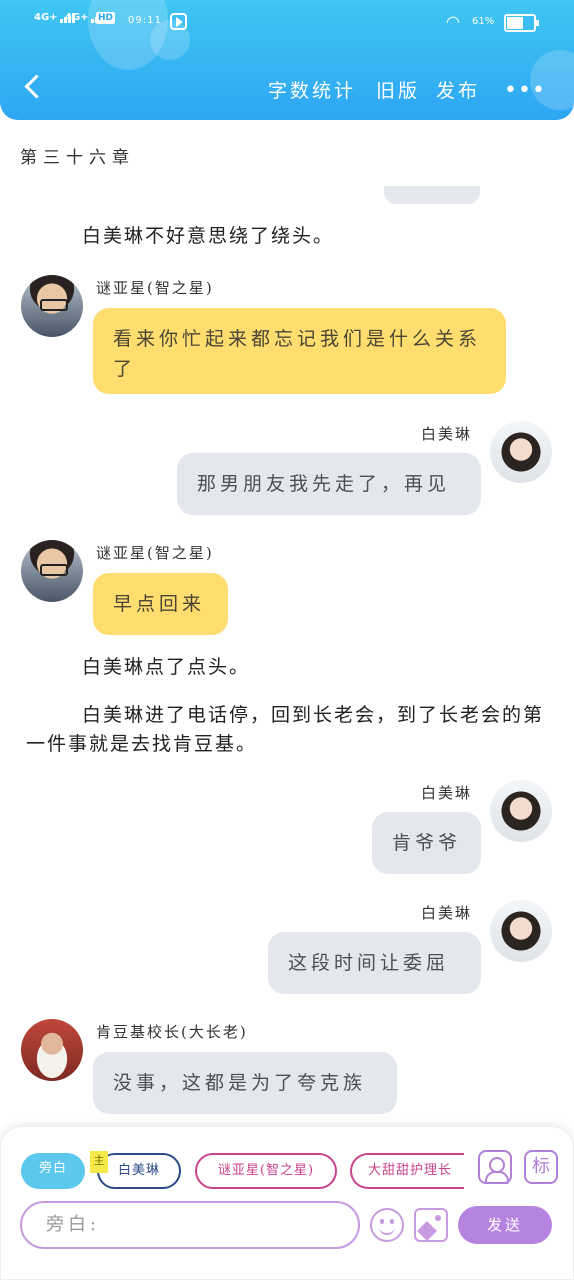 This screenshot has width=574, height=1280. Describe the element at coordinates (374, 963) in the screenshot. I see `message-bubble: 这段时间让委屈` at that location.